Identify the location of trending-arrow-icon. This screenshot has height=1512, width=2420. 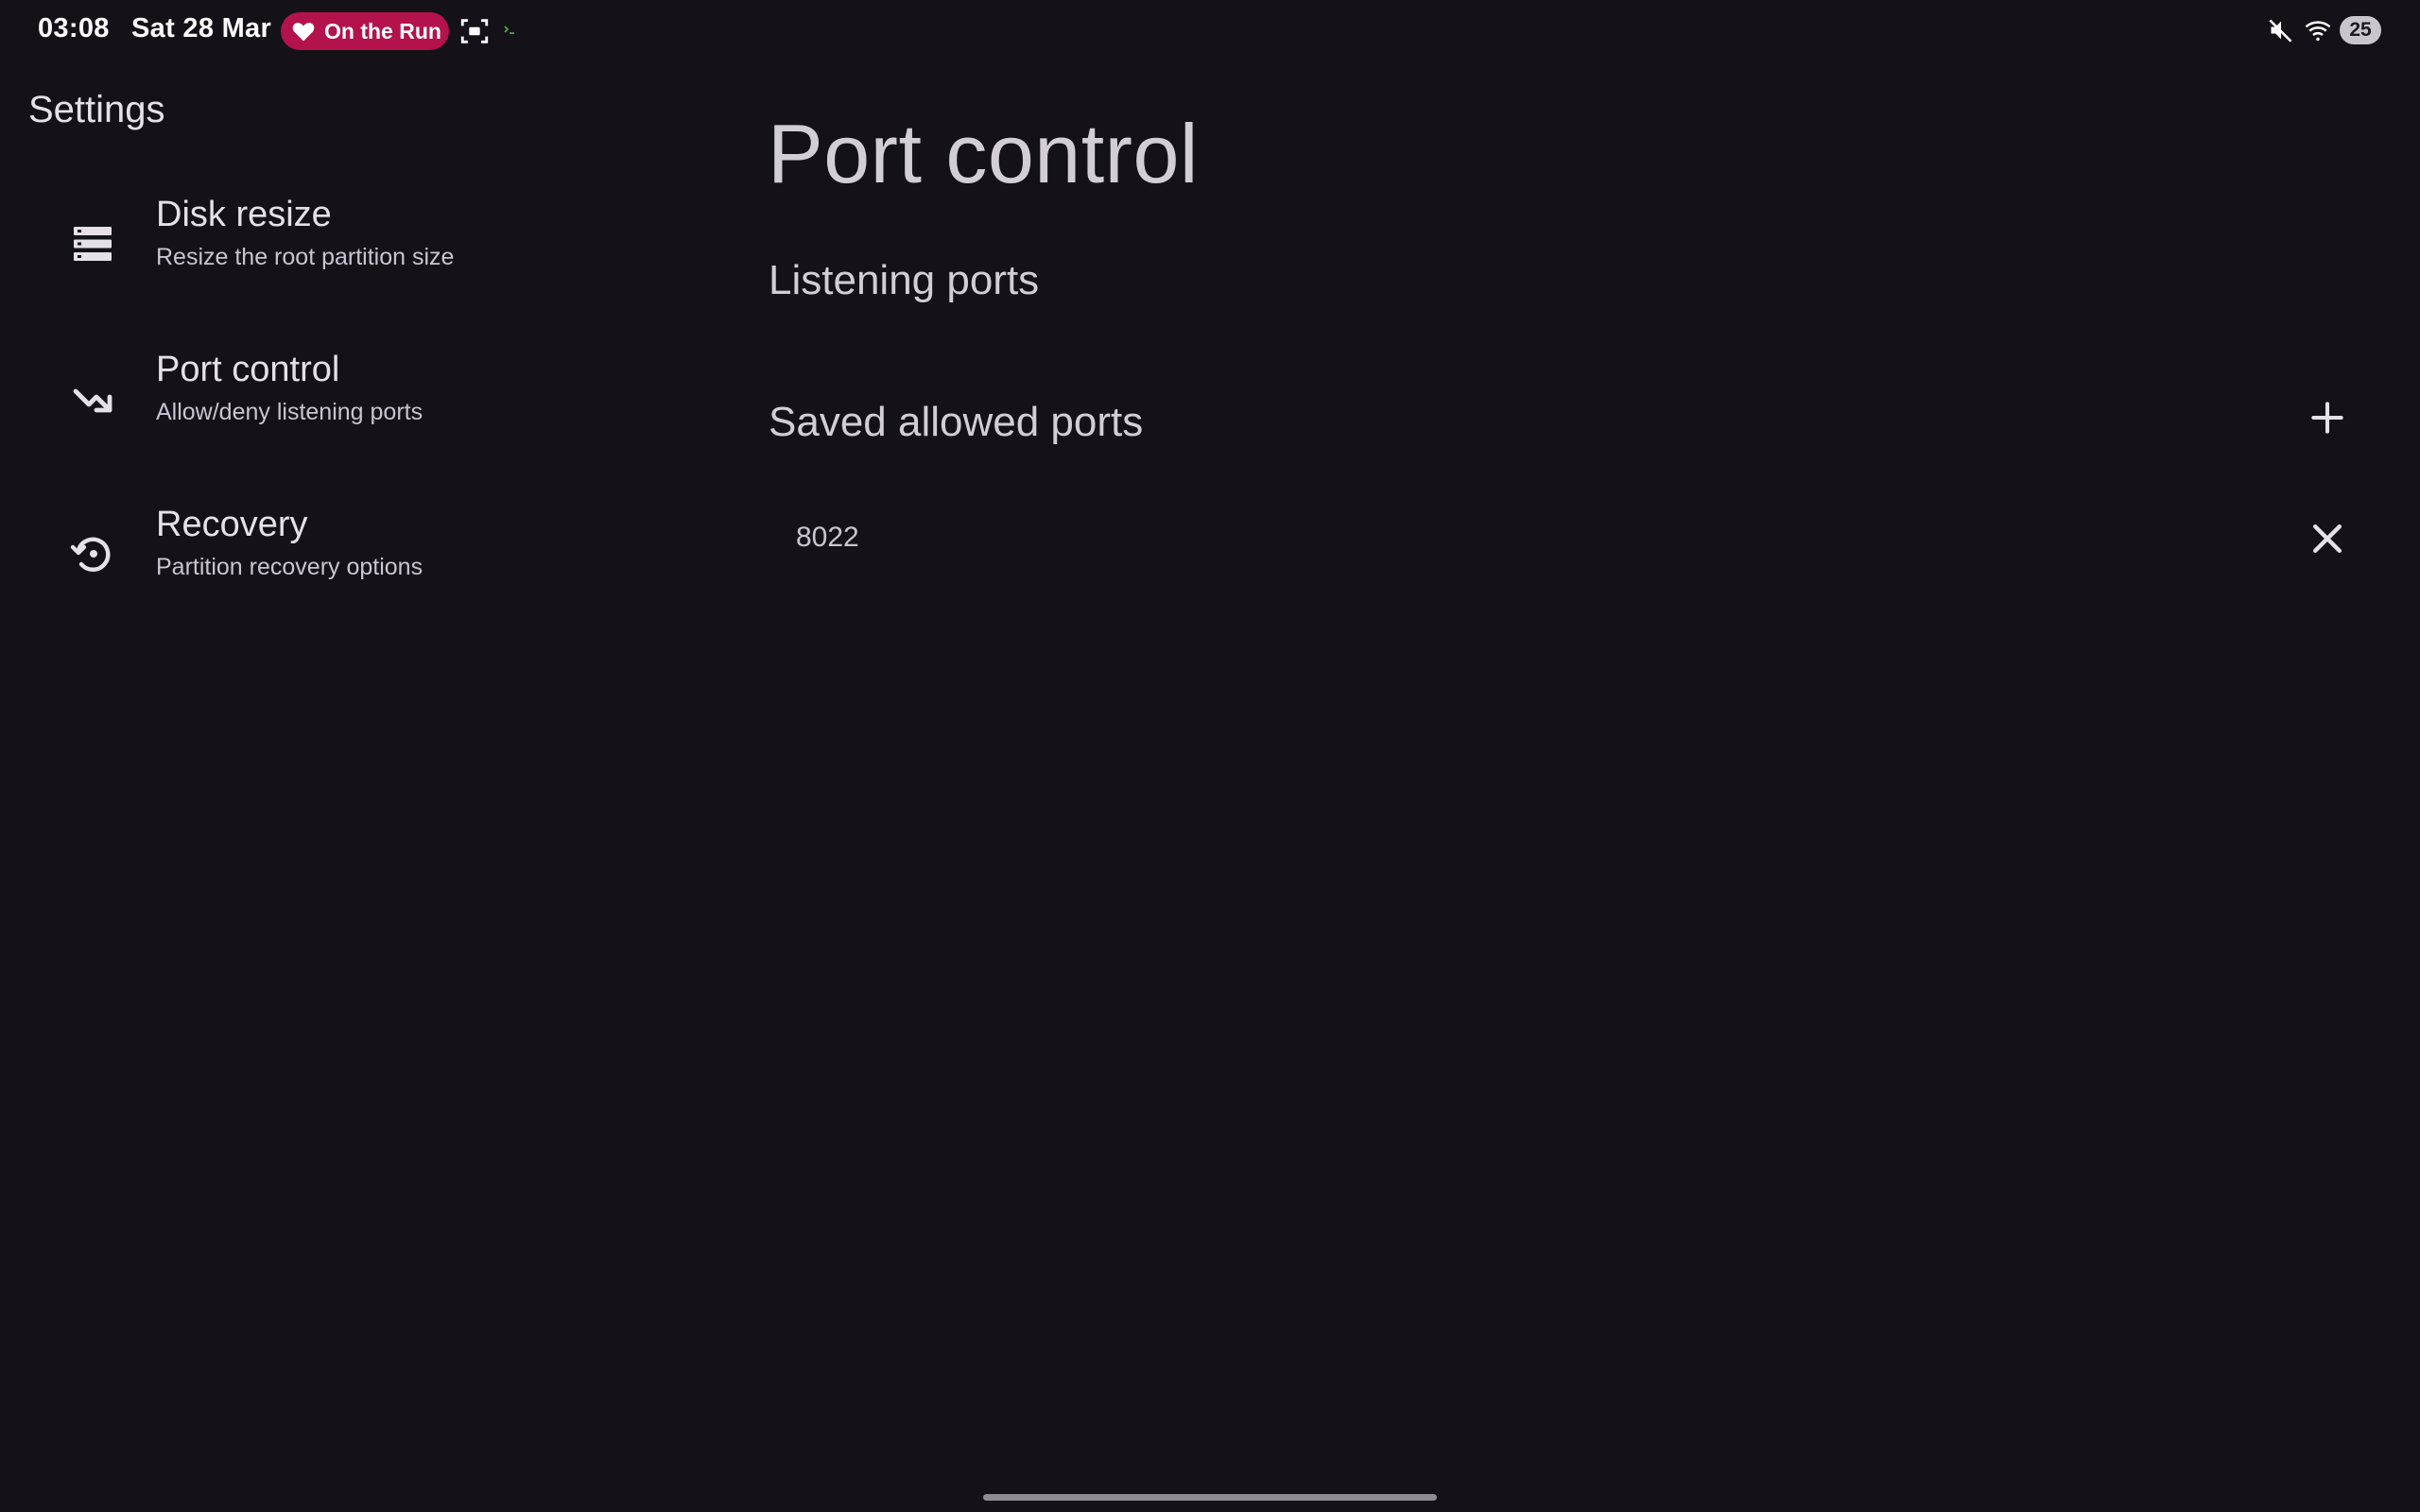
(92, 400).